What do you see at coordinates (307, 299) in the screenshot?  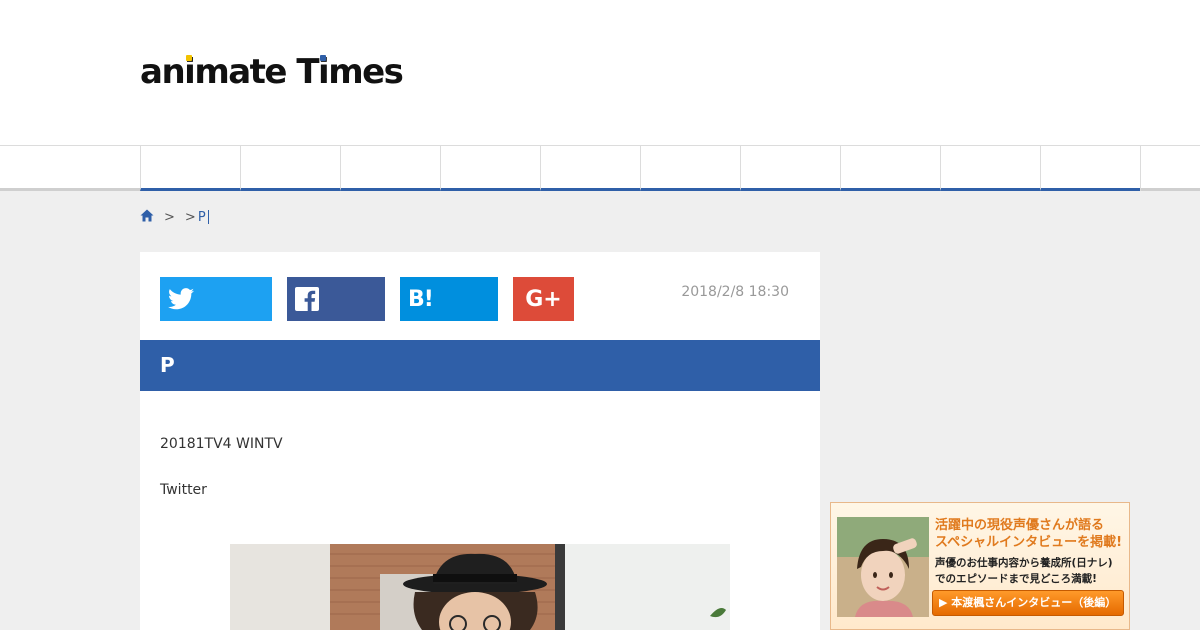 I see `facebook-icon` at bounding box center [307, 299].